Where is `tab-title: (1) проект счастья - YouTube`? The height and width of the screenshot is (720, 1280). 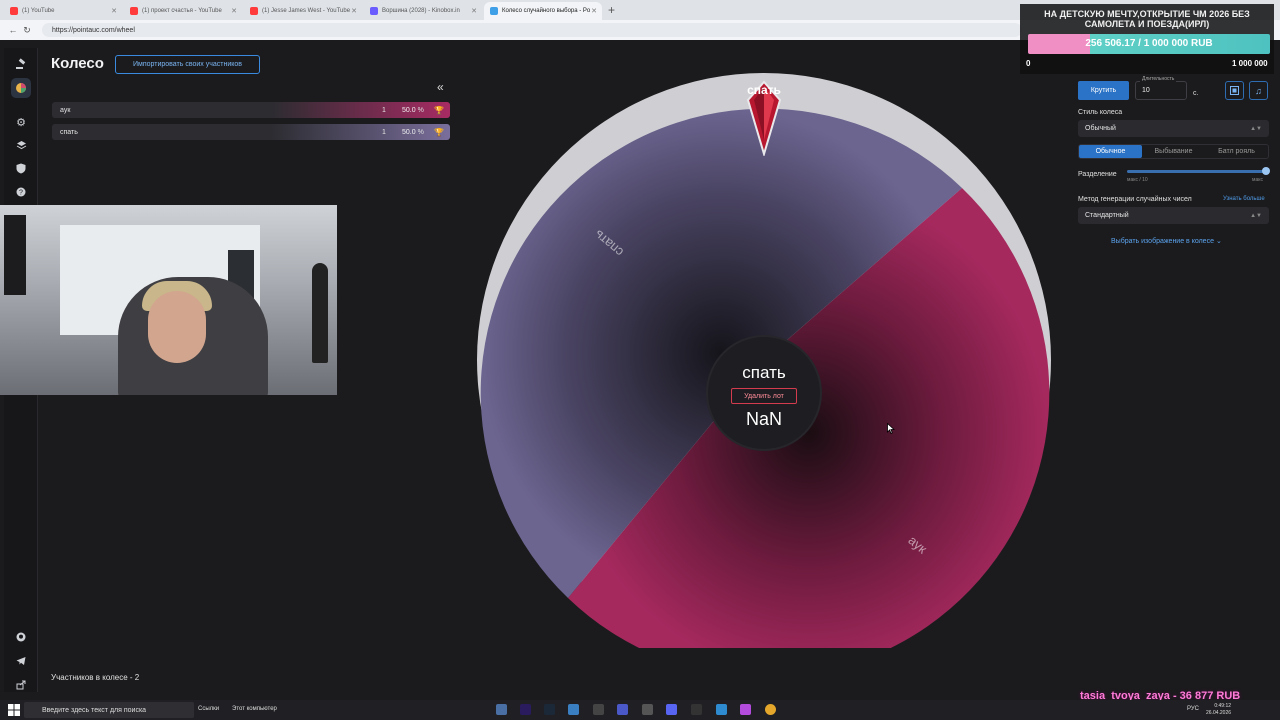
tab-title: (1) проект счастья - YouTube is located at coordinates (182, 11).